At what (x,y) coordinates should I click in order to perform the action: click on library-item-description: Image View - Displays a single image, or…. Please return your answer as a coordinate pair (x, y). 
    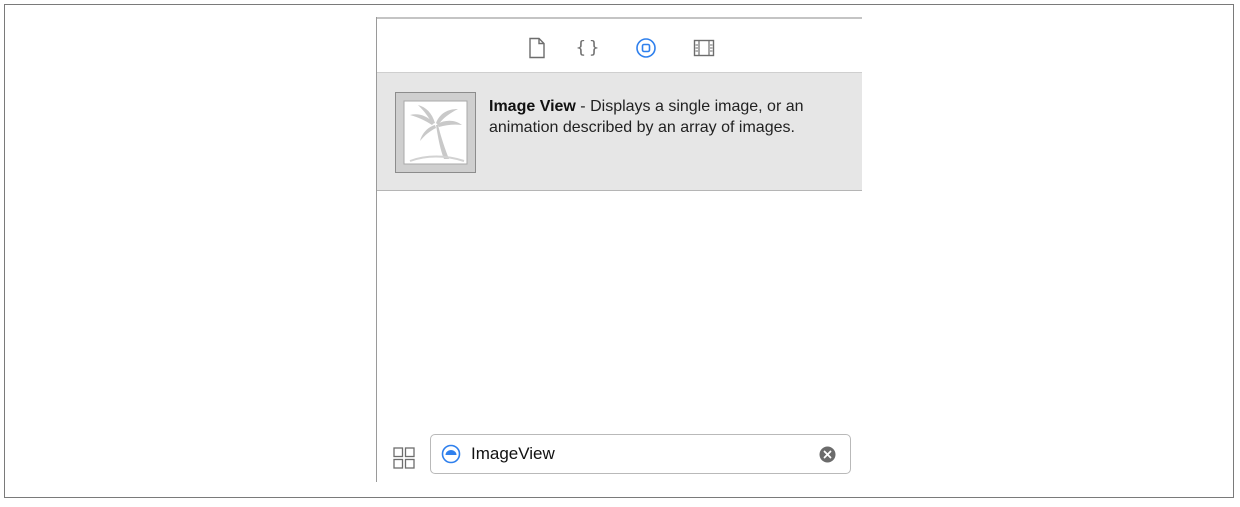
    Looking at the image, I should click on (669, 117).